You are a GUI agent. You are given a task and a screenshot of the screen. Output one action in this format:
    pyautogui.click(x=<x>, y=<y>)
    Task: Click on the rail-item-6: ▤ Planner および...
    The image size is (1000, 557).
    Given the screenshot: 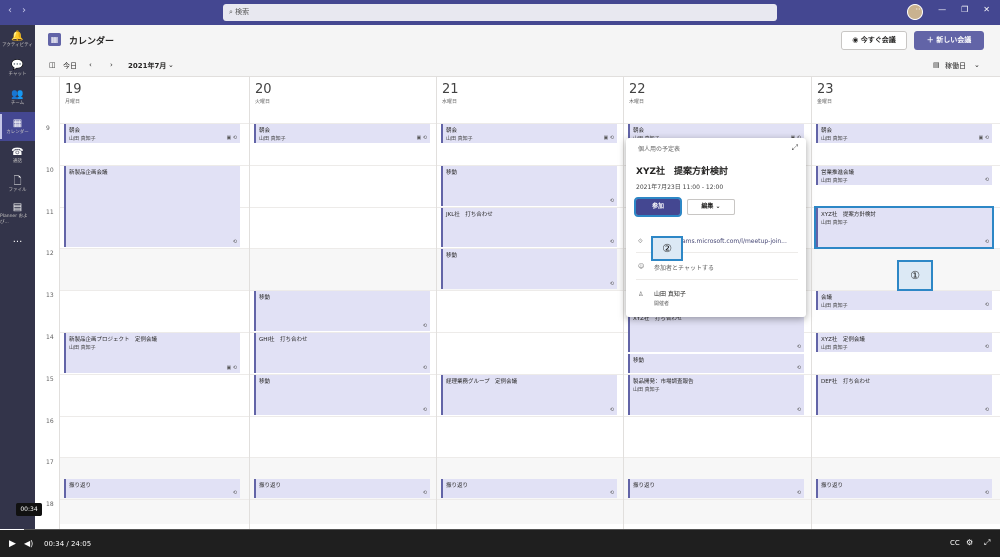 What is the action you would take?
    pyautogui.click(x=17, y=213)
    